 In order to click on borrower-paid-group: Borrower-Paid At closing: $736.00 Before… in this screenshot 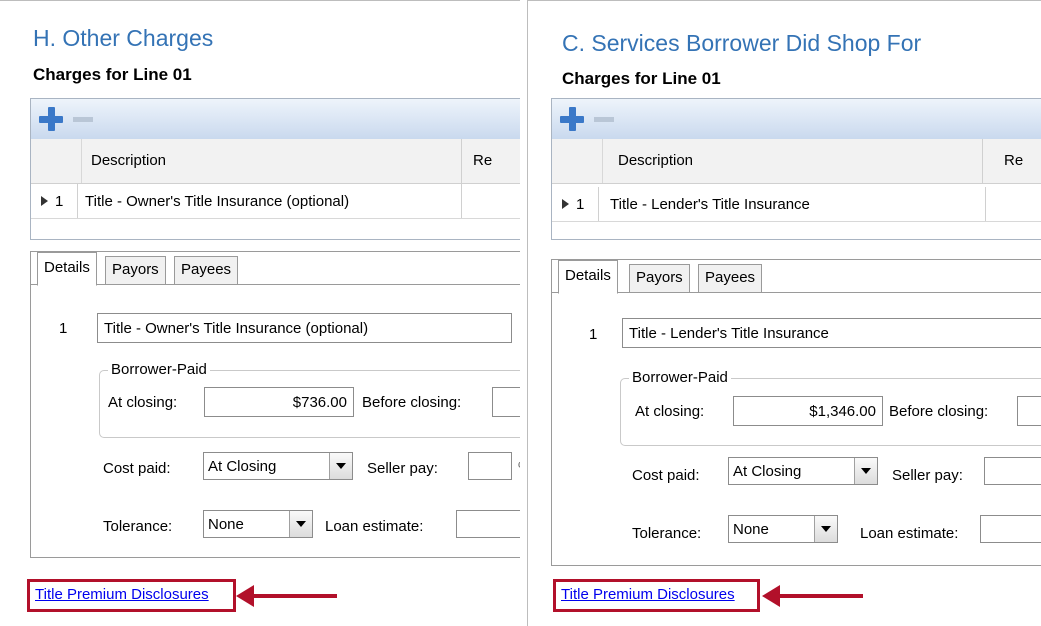, I will do `click(309, 399)`.